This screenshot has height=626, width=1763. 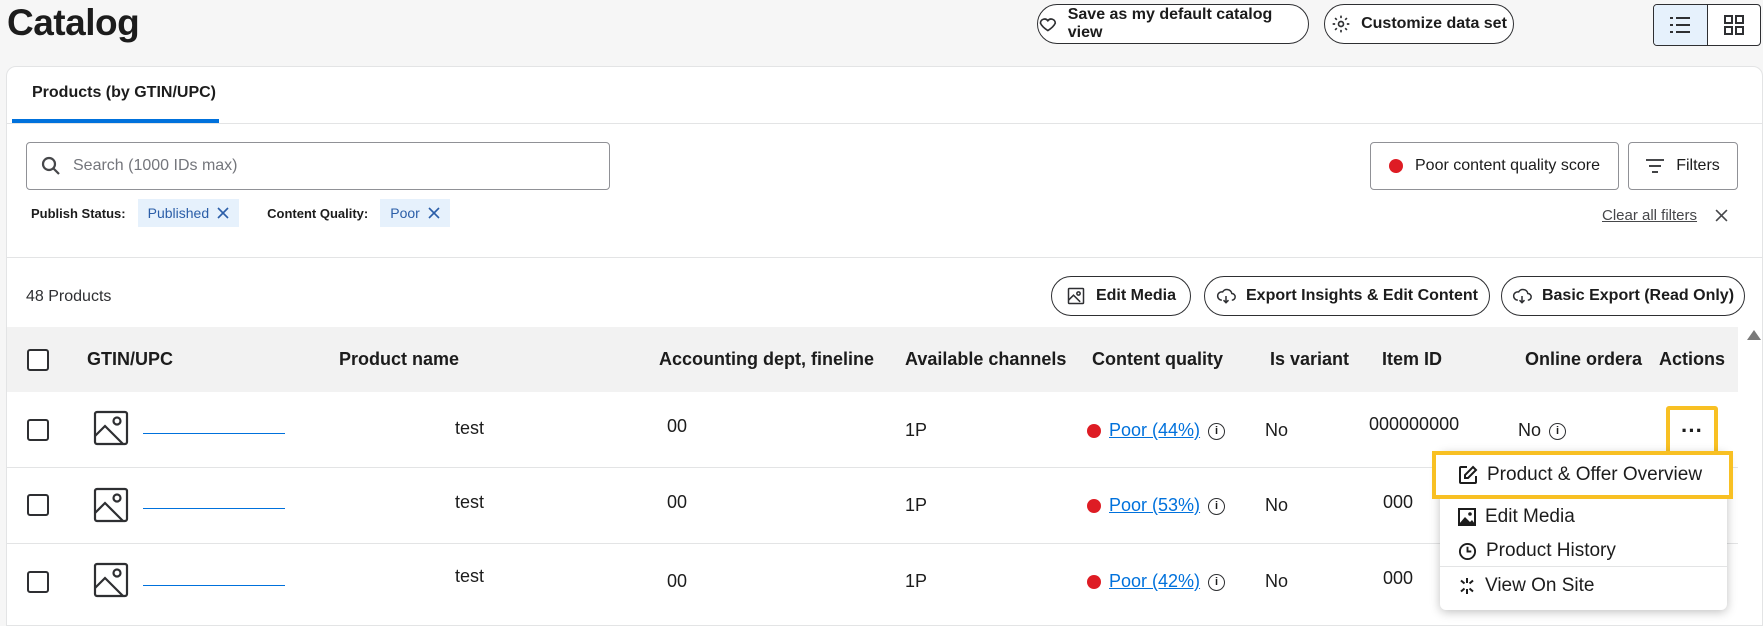 I want to click on row-actions-button: ···, so click(x=1692, y=431).